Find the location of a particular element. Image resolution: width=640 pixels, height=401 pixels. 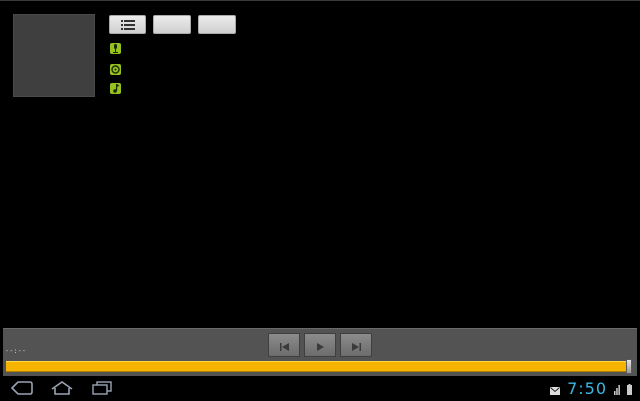

home-button is located at coordinates (62, 389).